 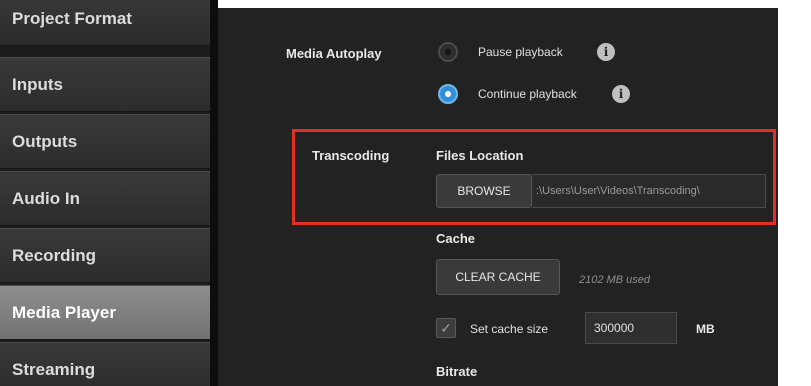 What do you see at coordinates (351, 155) in the screenshot?
I see `transcoding-label: Transcoding` at bounding box center [351, 155].